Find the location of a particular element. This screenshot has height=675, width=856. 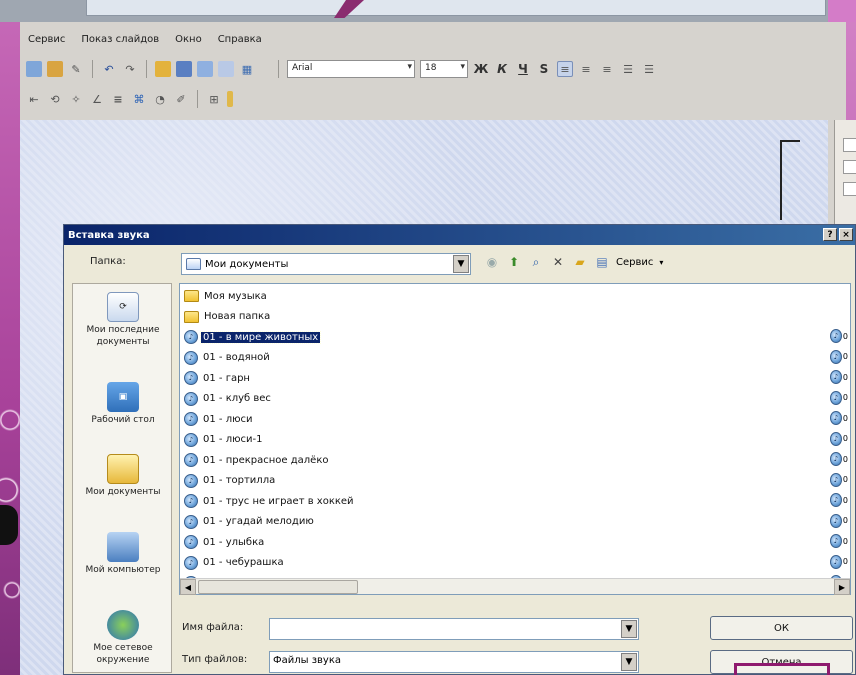

format-painter-icon: ✎ is located at coordinates (76, 69).